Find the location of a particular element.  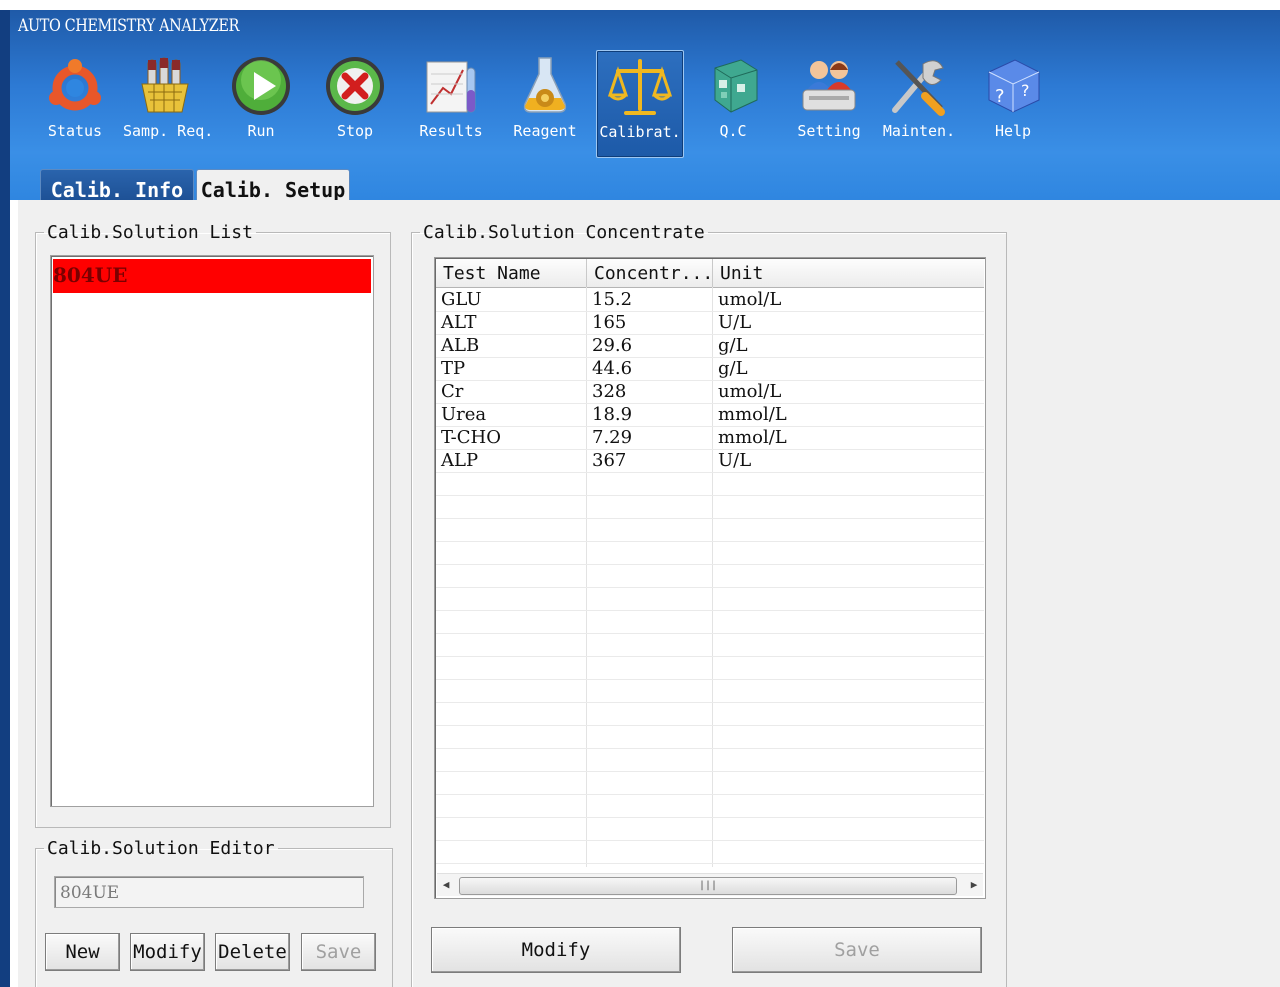

cell-test-name: ALP is located at coordinates (460, 460).